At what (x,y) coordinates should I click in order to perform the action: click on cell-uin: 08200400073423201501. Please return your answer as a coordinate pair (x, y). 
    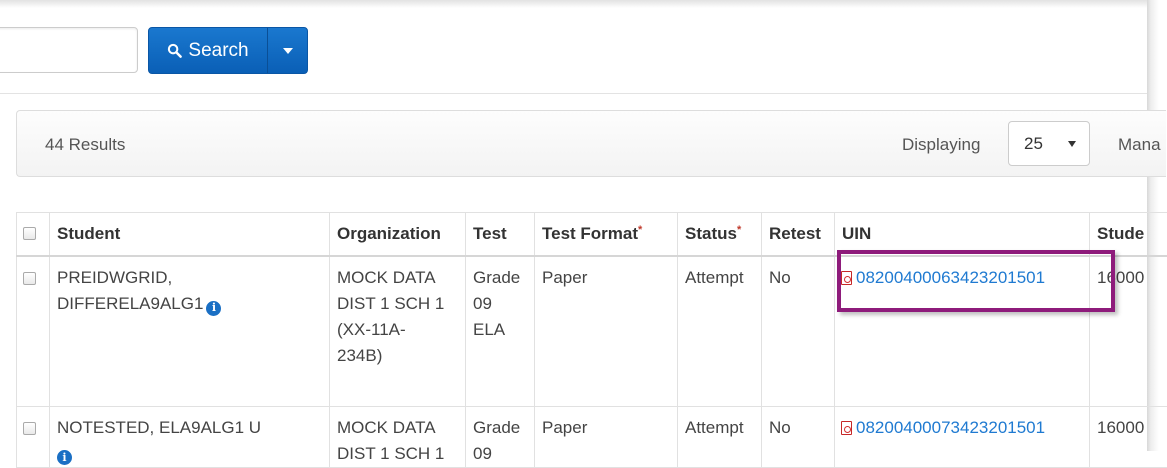
    Looking at the image, I should click on (962, 436).